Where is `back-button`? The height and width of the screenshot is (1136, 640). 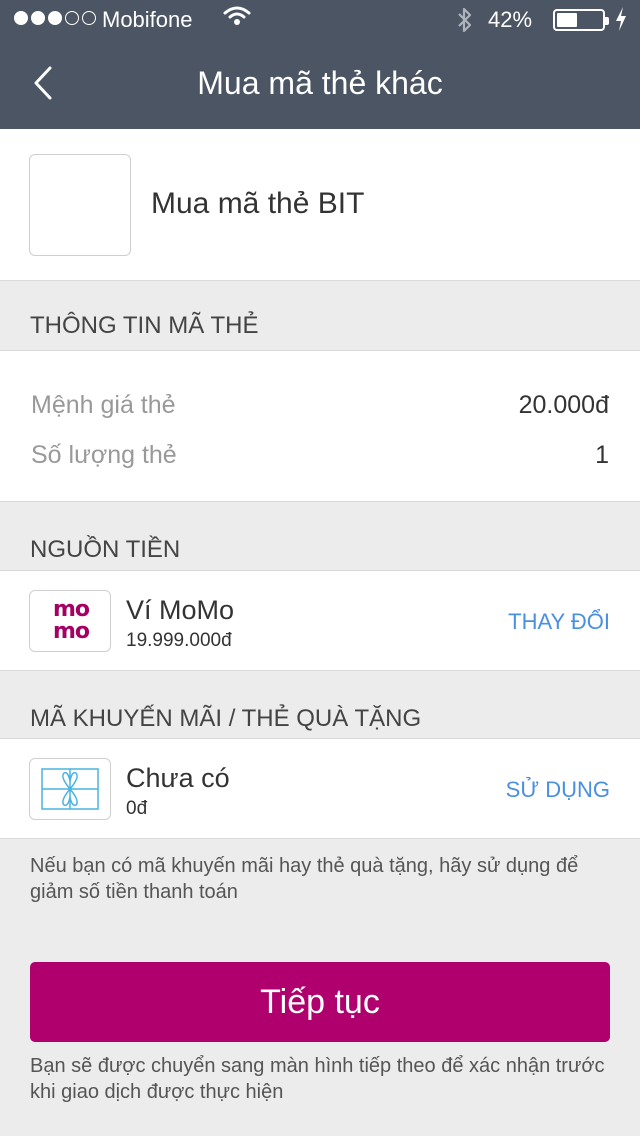 back-button is located at coordinates (45, 83).